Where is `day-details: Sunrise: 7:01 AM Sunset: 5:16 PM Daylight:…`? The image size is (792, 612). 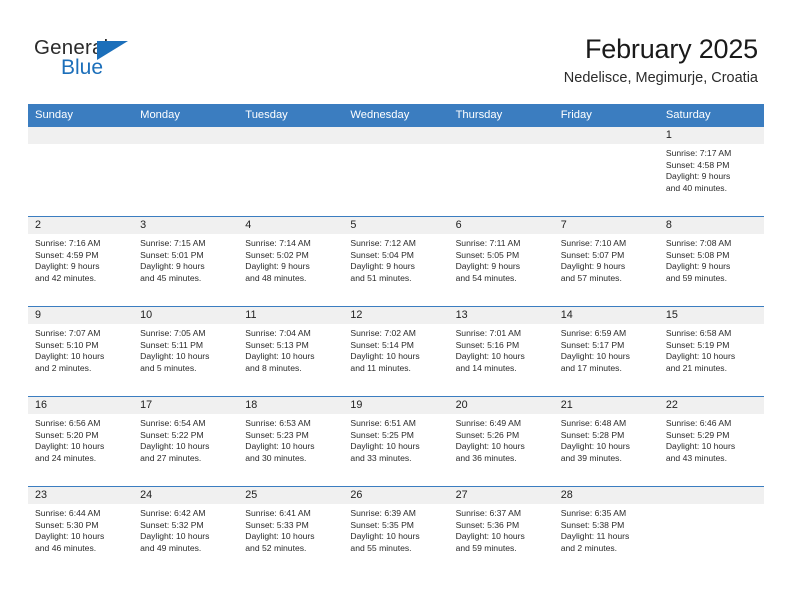
day-details: Sunrise: 7:01 AM Sunset: 5:16 PM Daylight:… is located at coordinates (501, 360).